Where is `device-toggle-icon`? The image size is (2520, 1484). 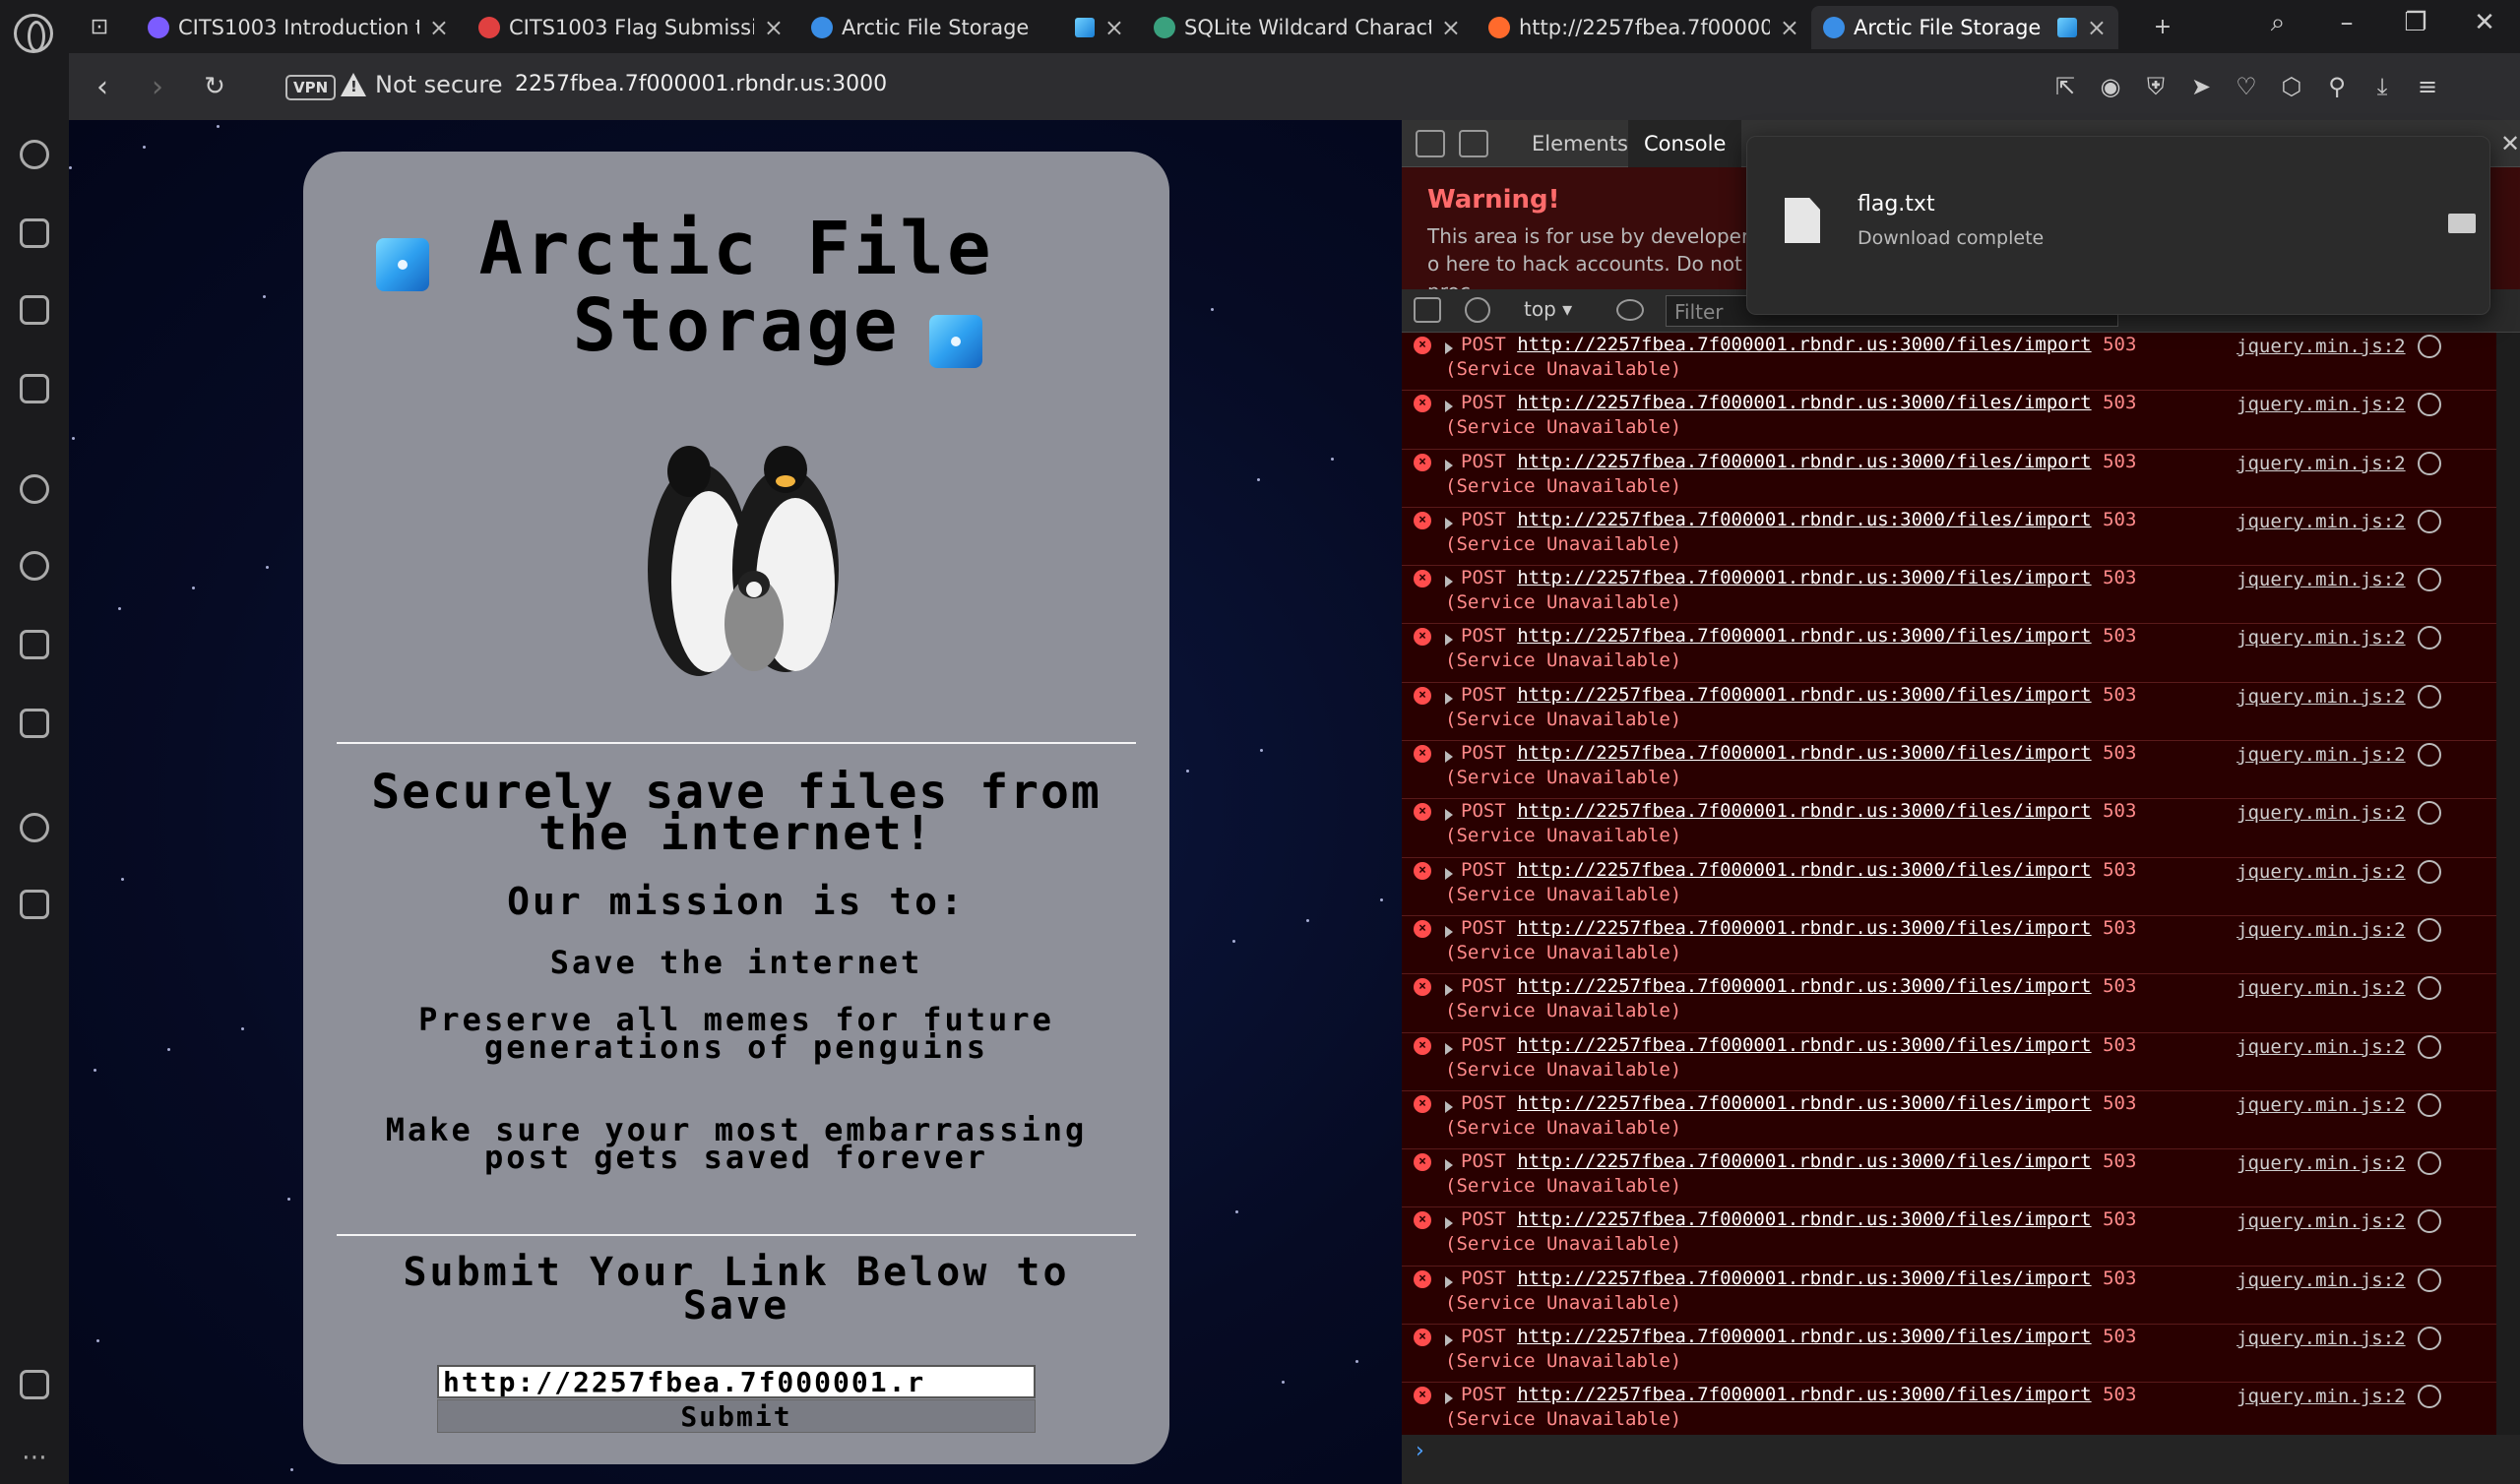 device-toggle-icon is located at coordinates (1473, 143).